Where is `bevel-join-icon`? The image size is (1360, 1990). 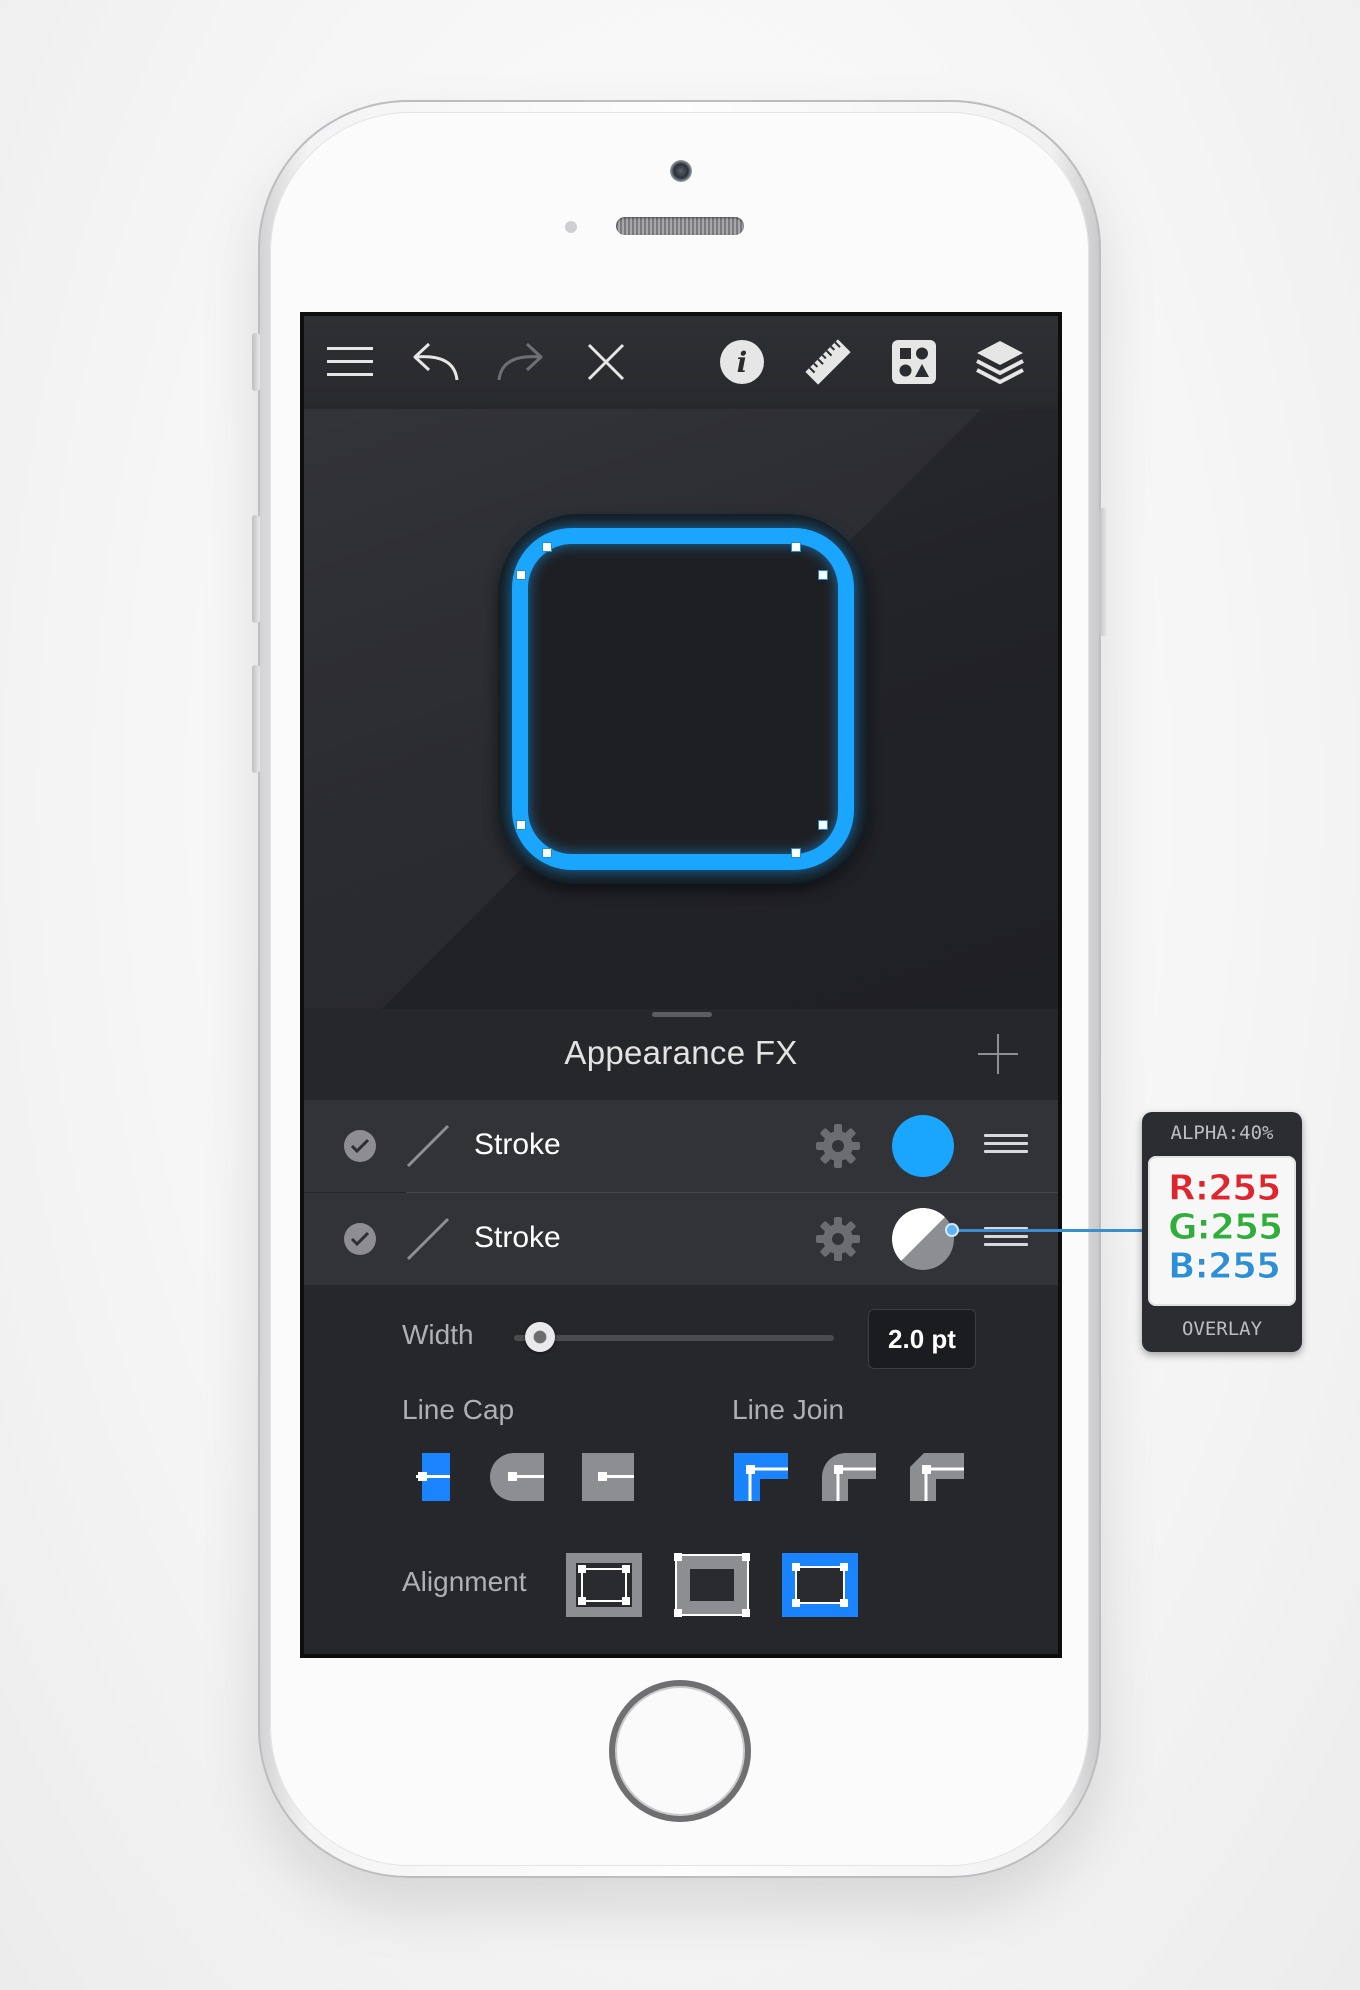
bevel-join-icon is located at coordinates (937, 1477).